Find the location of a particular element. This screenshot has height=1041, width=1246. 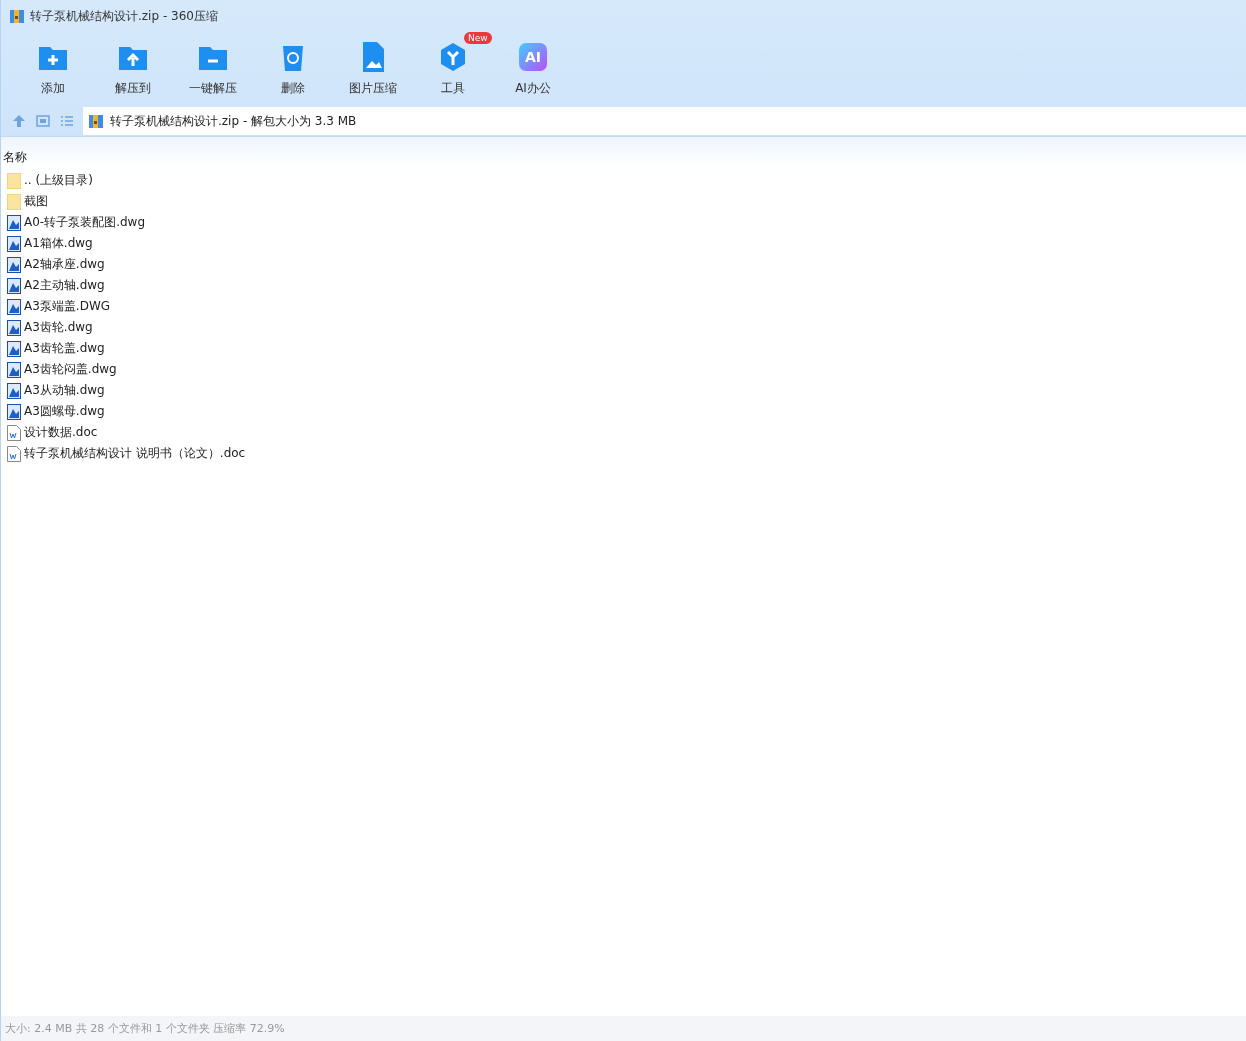

file-name: A2主动轴.dwg is located at coordinates (64, 285).